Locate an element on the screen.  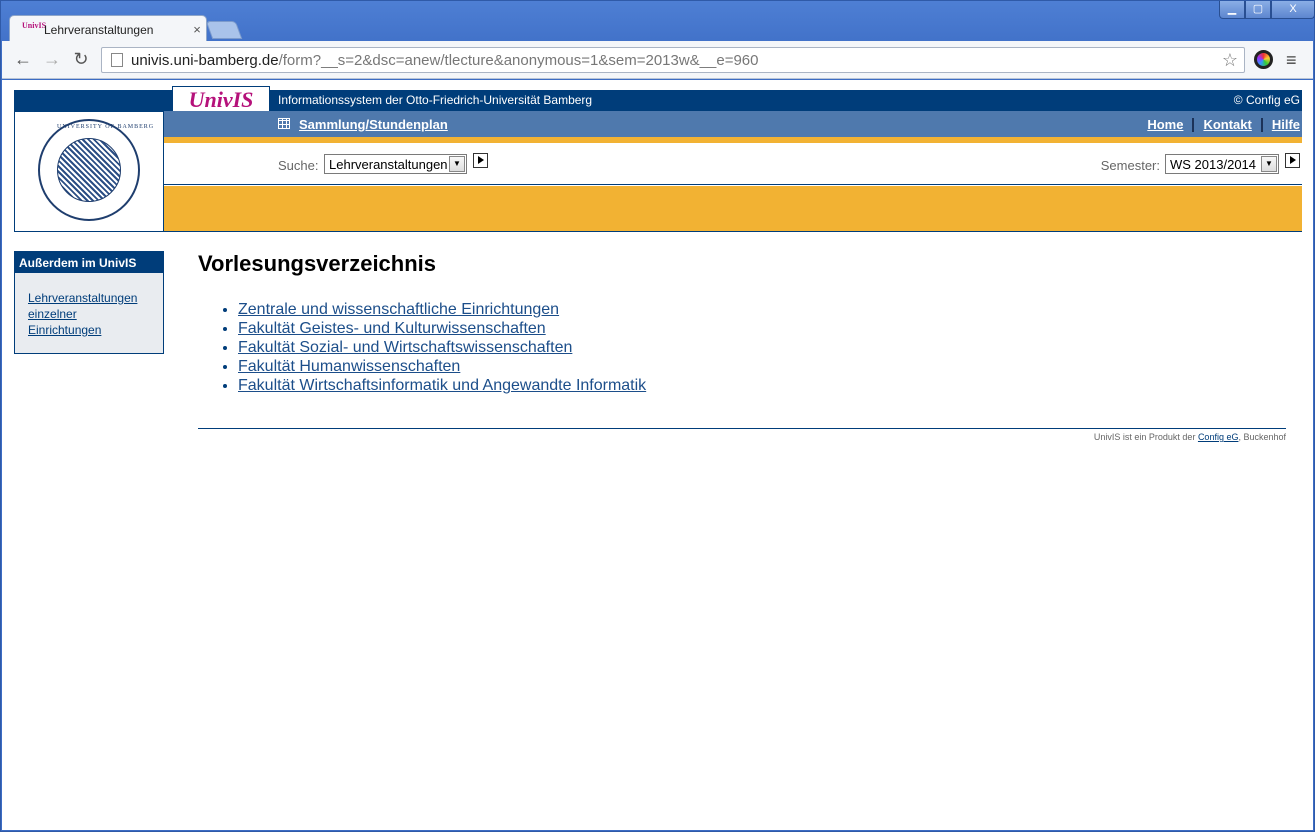
browser-tab: UnivIS Lehrveranstaltungen × is located at coordinates (108, 29).